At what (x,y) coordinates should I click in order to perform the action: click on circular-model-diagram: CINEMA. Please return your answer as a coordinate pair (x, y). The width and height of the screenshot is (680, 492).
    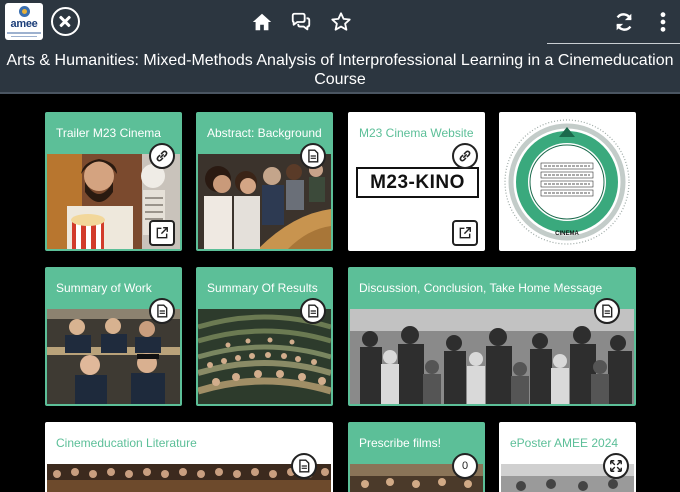
    Looking at the image, I should click on (567, 182).